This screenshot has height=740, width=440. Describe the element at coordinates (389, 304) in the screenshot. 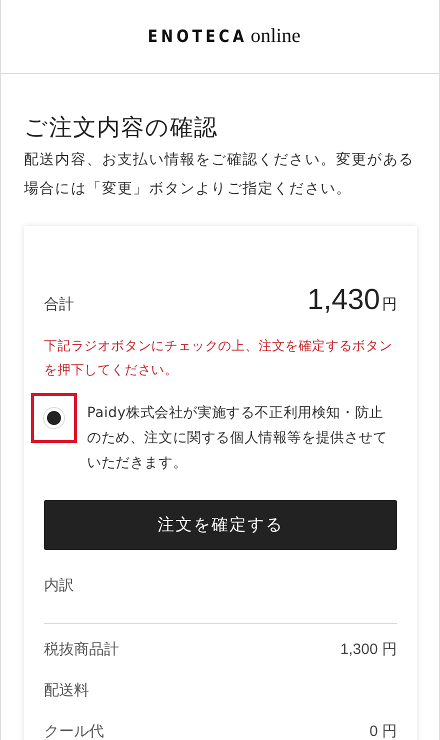

I see `currency-label: 円` at that location.